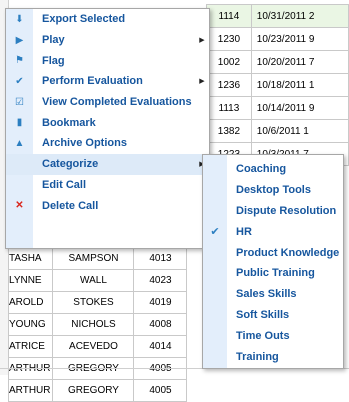 Image resolution: width=349 pixels, height=402 pixels. What do you see at coordinates (299, 85) in the screenshot?
I see `call-date-cell: 10/18/2011 1` at bounding box center [299, 85].